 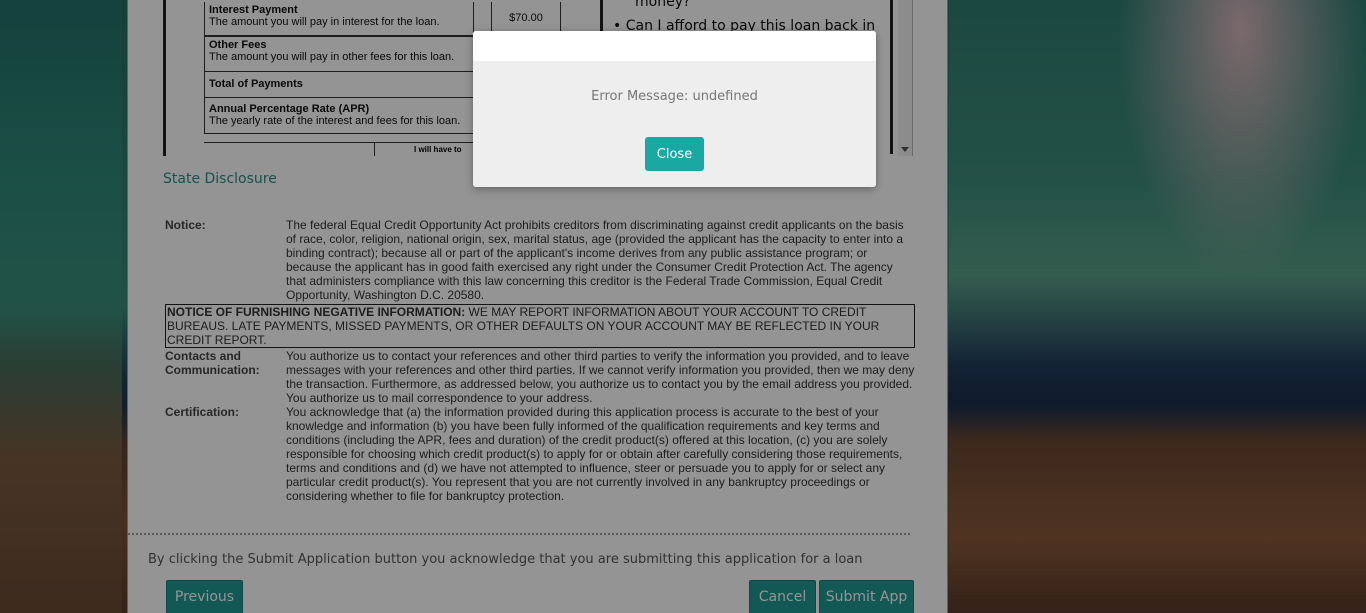 What do you see at coordinates (674, 154) in the screenshot?
I see `close-button: Close` at bounding box center [674, 154].